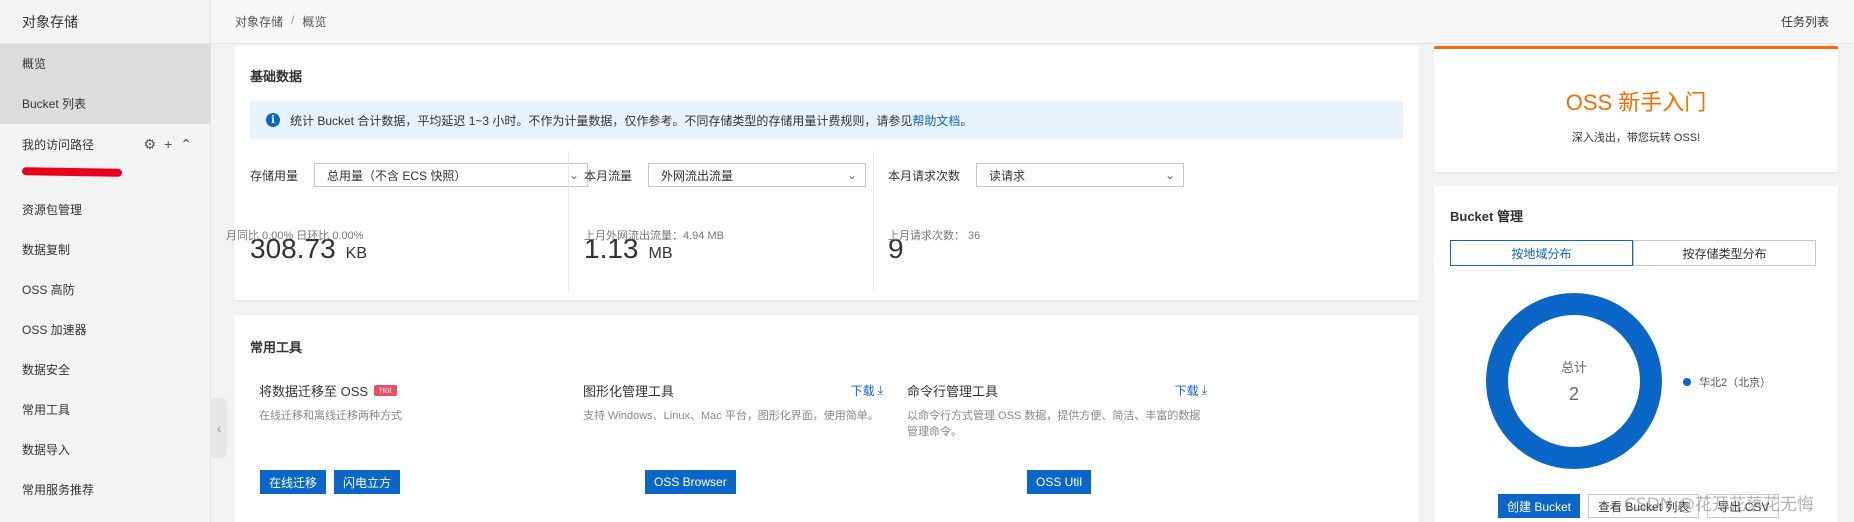  What do you see at coordinates (273, 120) in the screenshot?
I see `info-icon: i` at bounding box center [273, 120].